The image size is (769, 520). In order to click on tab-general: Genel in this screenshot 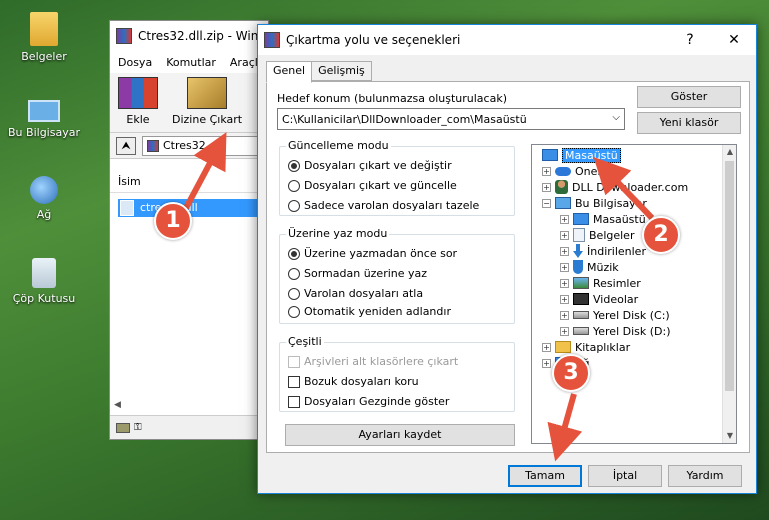, I will do `click(289, 72)`.